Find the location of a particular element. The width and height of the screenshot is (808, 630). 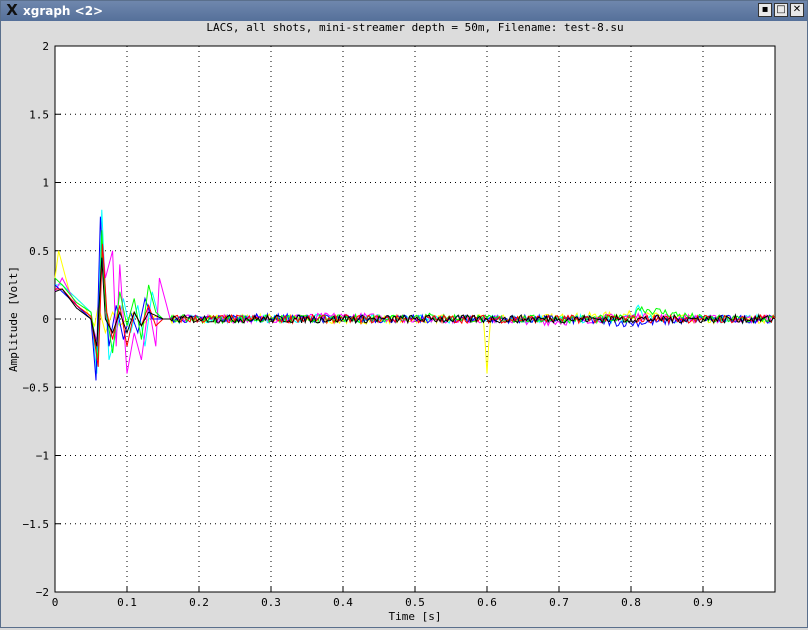

x-tick-label: 0.2 is located at coordinates (199, 602).